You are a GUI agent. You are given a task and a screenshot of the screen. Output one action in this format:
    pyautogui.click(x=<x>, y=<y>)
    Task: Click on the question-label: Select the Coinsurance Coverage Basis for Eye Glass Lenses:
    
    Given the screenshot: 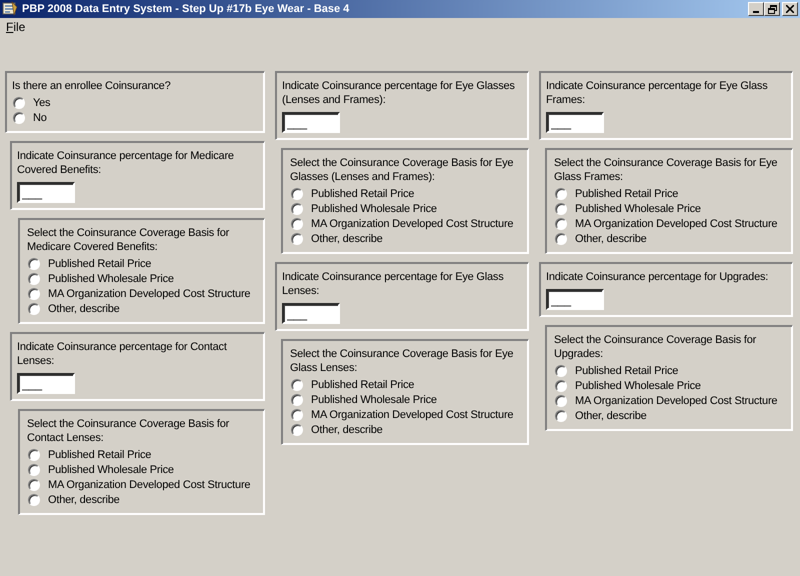 What is the action you would take?
    pyautogui.click(x=402, y=361)
    